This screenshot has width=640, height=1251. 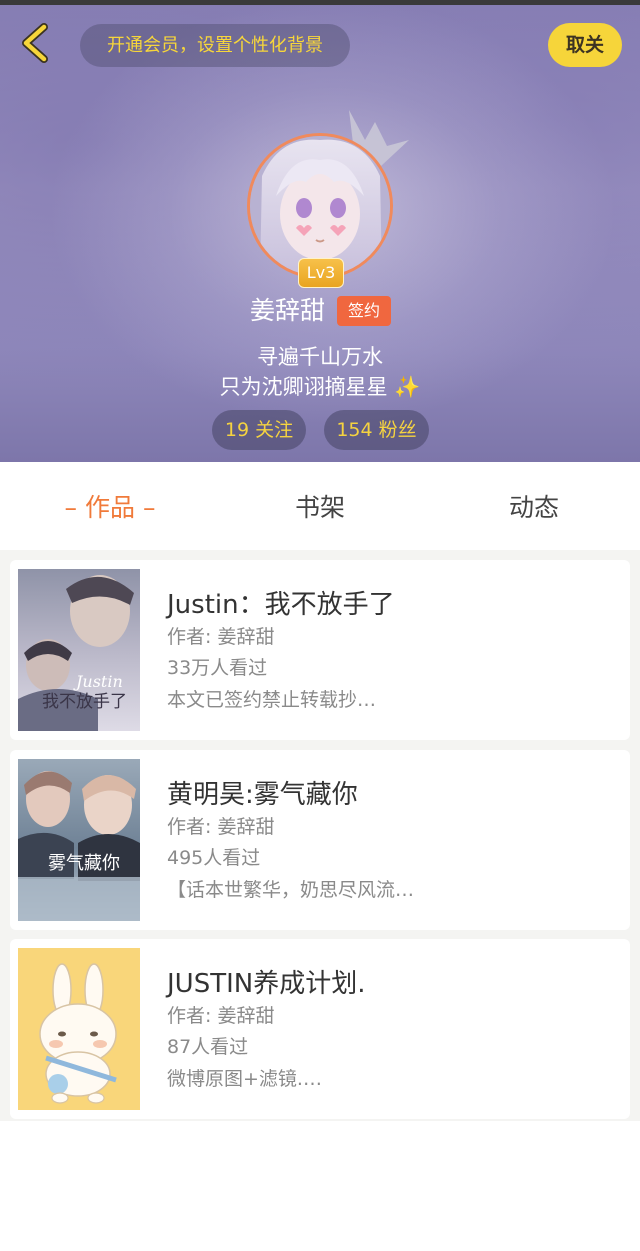 What do you see at coordinates (321, 273) in the screenshot?
I see `level-badge: Lv3` at bounding box center [321, 273].